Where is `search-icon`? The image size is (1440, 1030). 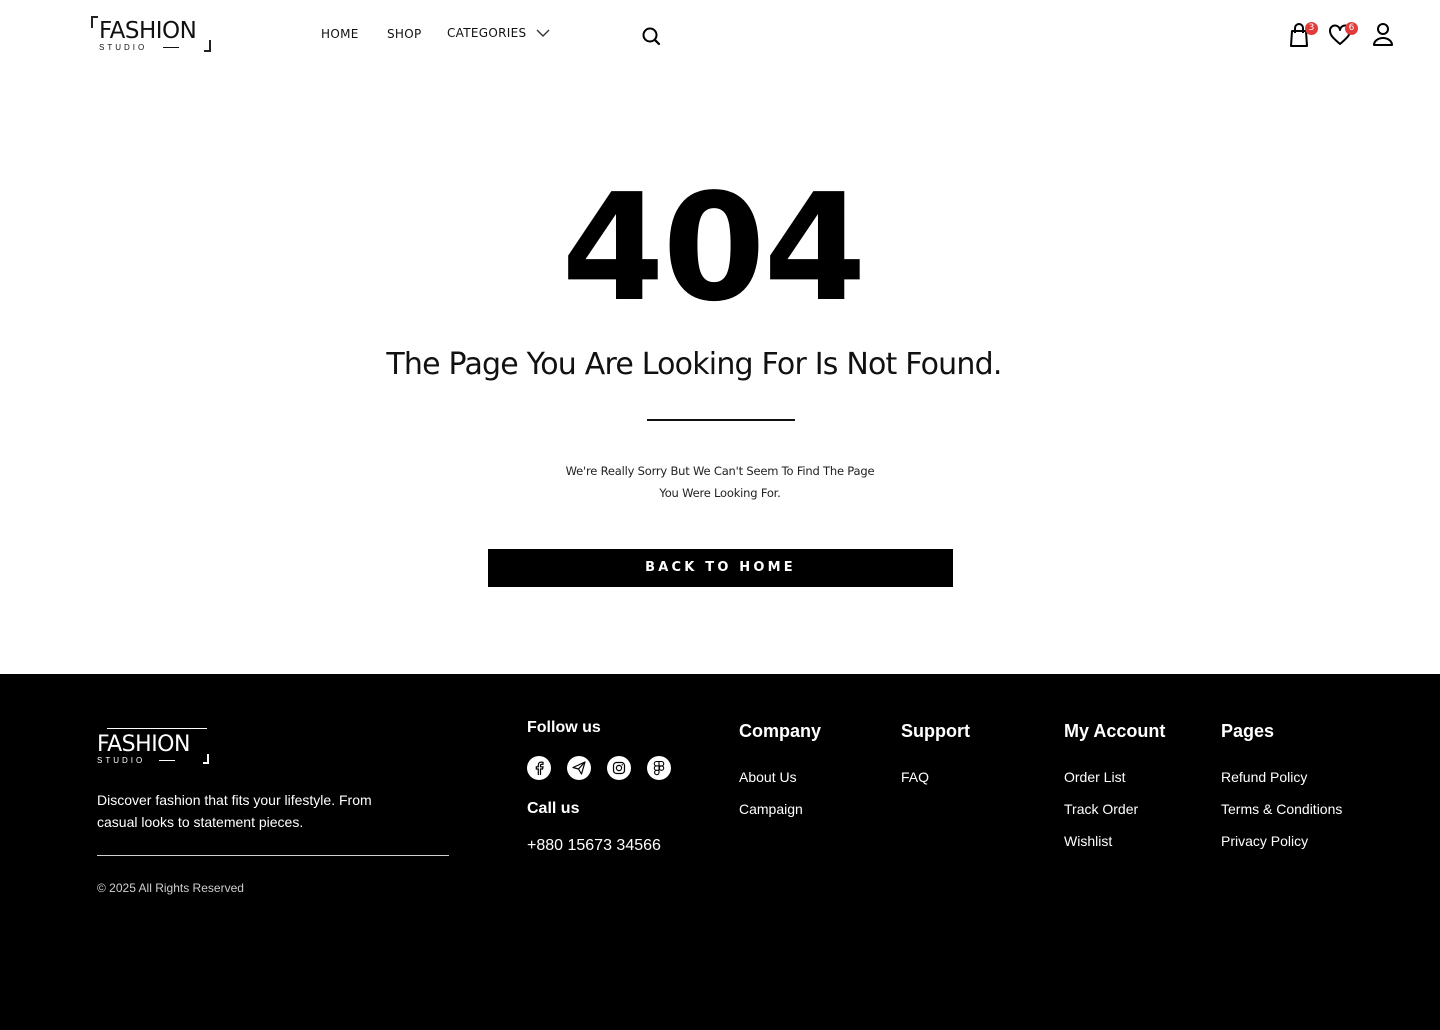
search-icon is located at coordinates (651, 36).